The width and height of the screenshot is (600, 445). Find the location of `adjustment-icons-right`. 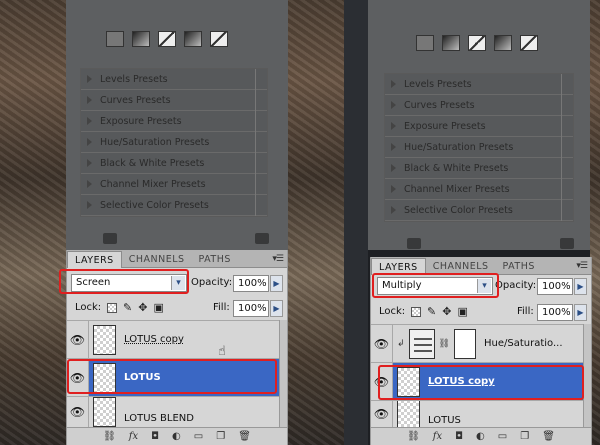

adjustment-icons-right is located at coordinates (477, 43).